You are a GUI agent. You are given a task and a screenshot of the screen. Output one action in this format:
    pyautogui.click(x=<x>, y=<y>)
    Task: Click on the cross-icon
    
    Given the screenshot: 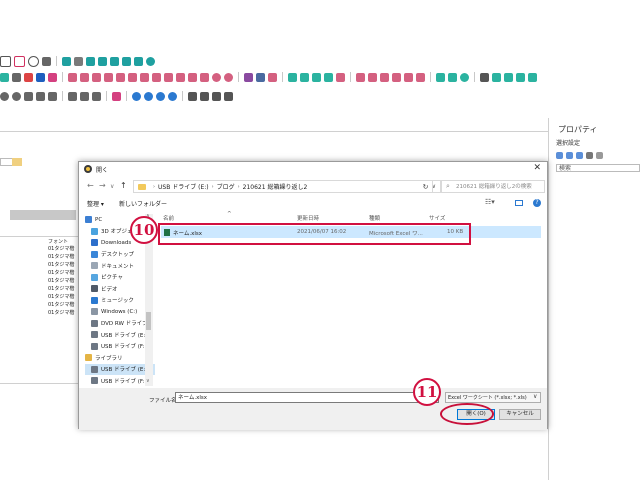 What is the action you would take?
    pyautogui.click(x=484, y=77)
    